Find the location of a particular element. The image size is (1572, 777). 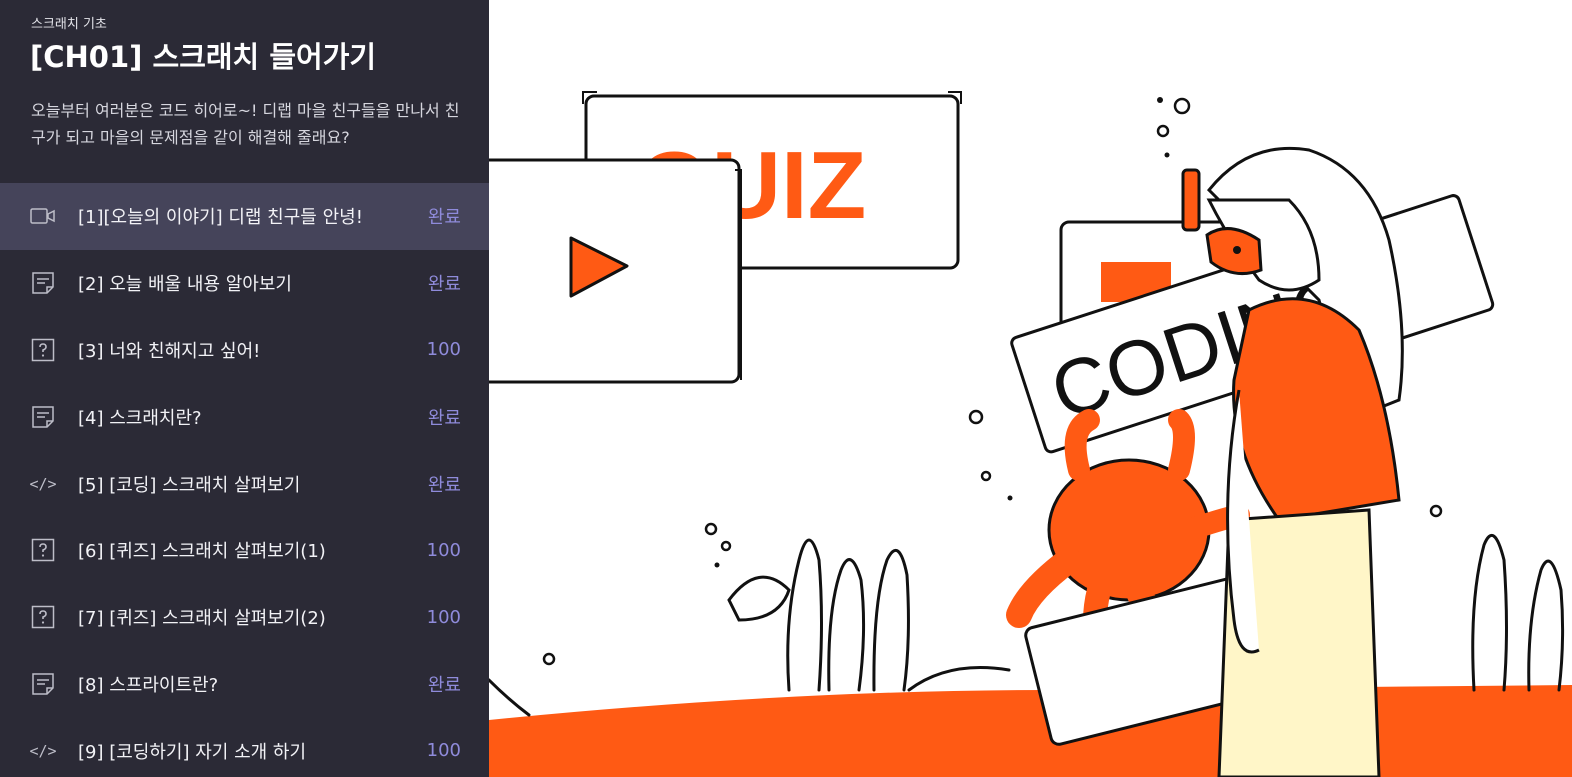

lesson-item-6: [6] [퀴즈] 스크래치 살펴보기(1) 100 is located at coordinates (244, 550).